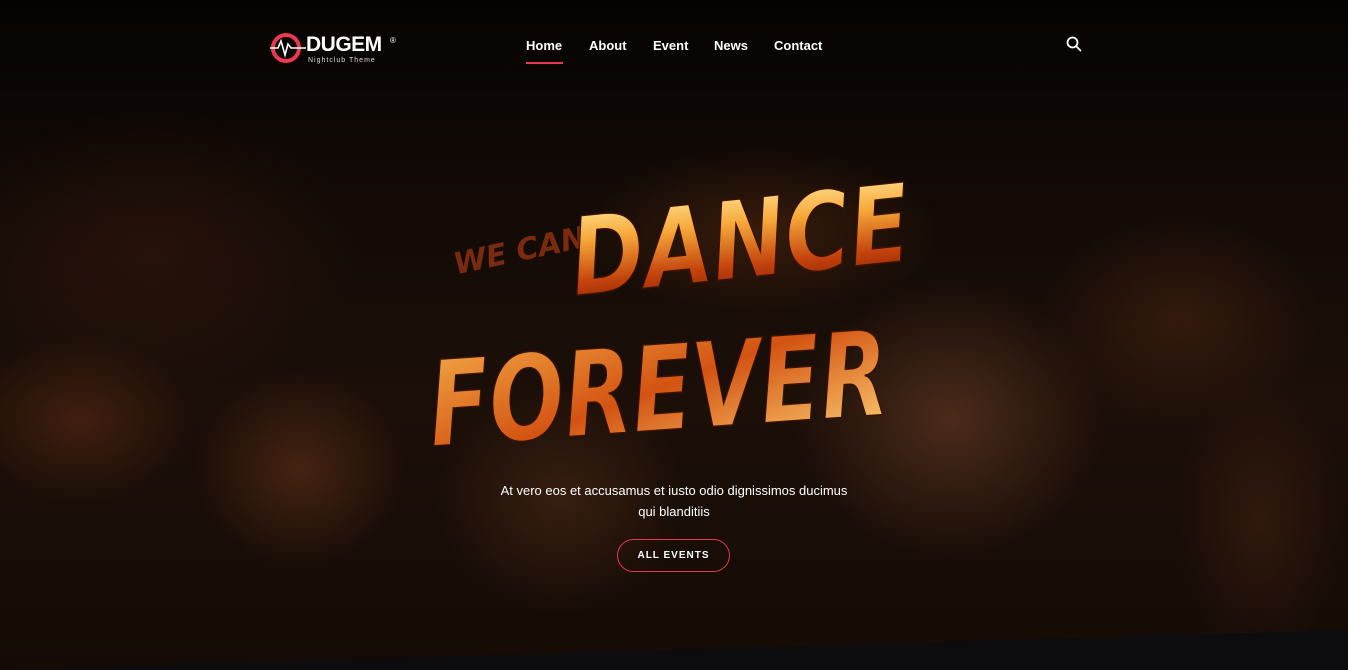 The height and width of the screenshot is (670, 1348). Describe the element at coordinates (344, 44) in the screenshot. I see `logo-wordmark: DUGEM` at that location.